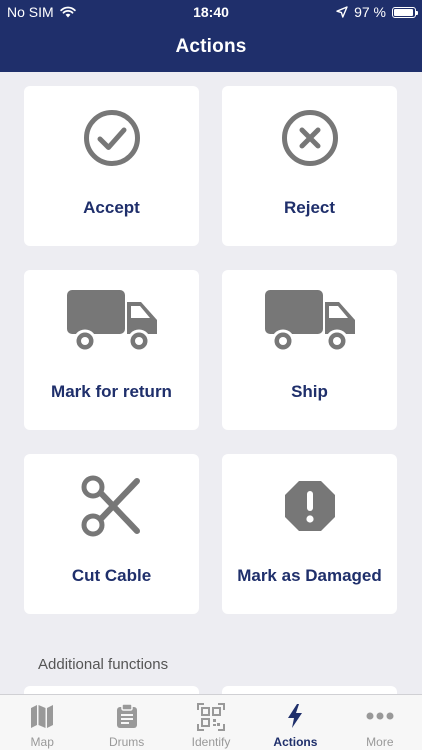 The height and width of the screenshot is (750, 422). I want to click on tab-bar: Map Drums Identify Actions More, so click(211, 722).